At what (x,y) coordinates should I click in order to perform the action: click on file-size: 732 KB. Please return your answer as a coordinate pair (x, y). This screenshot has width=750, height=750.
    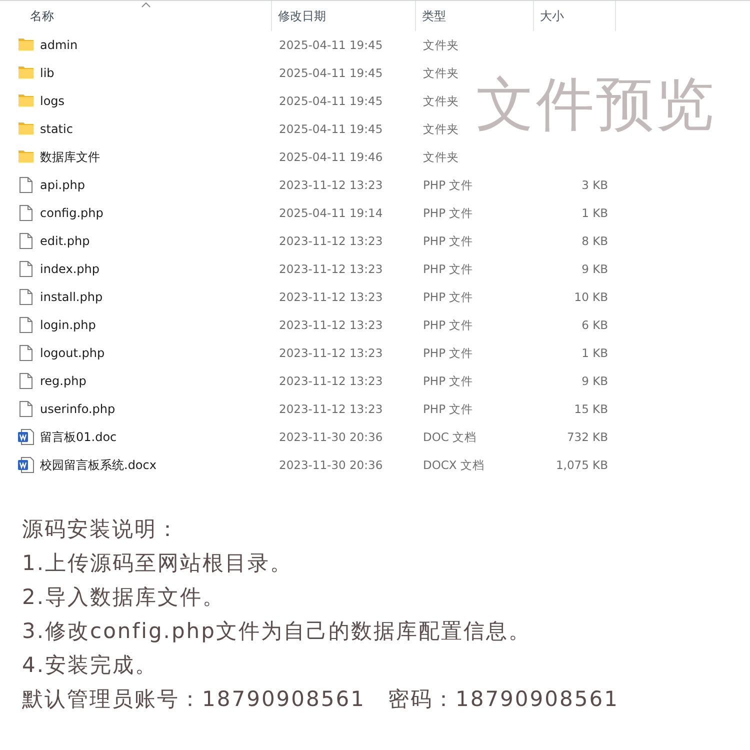
    Looking at the image, I should click on (587, 437).